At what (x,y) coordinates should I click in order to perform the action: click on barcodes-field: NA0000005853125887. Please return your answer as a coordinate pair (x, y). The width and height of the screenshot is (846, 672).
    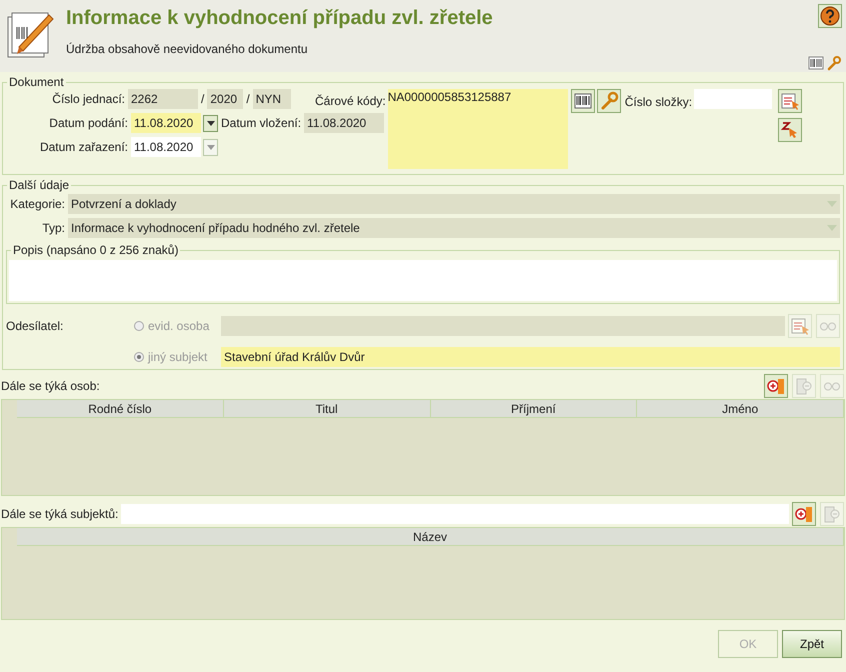
    Looking at the image, I should click on (478, 129).